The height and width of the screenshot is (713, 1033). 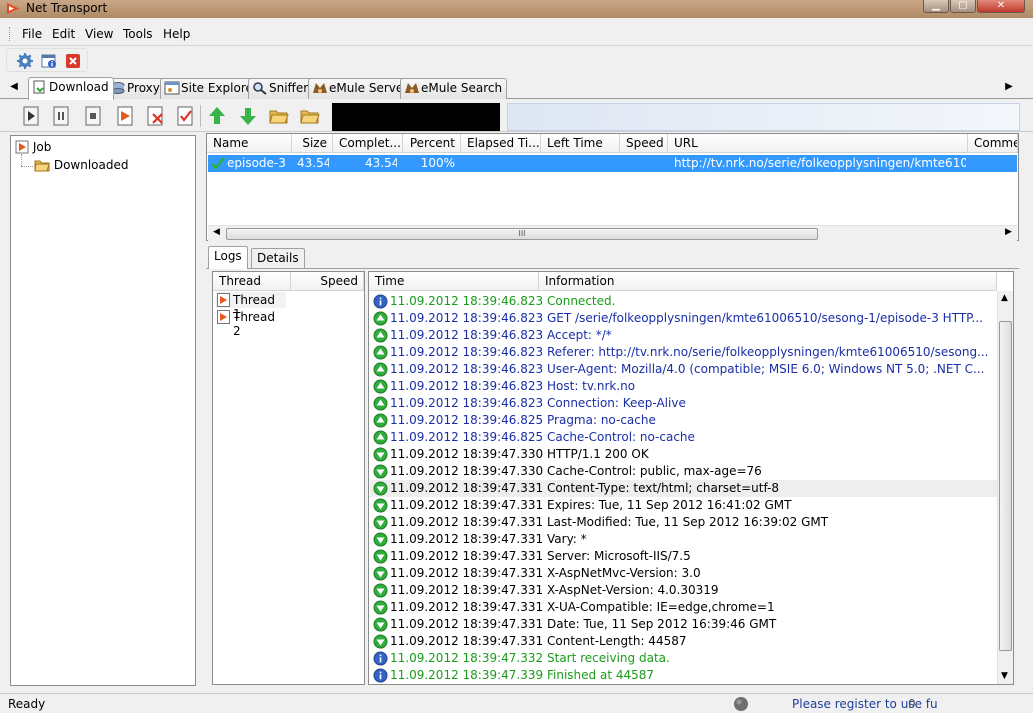 What do you see at coordinates (279, 116) in the screenshot?
I see `open-folder-button` at bounding box center [279, 116].